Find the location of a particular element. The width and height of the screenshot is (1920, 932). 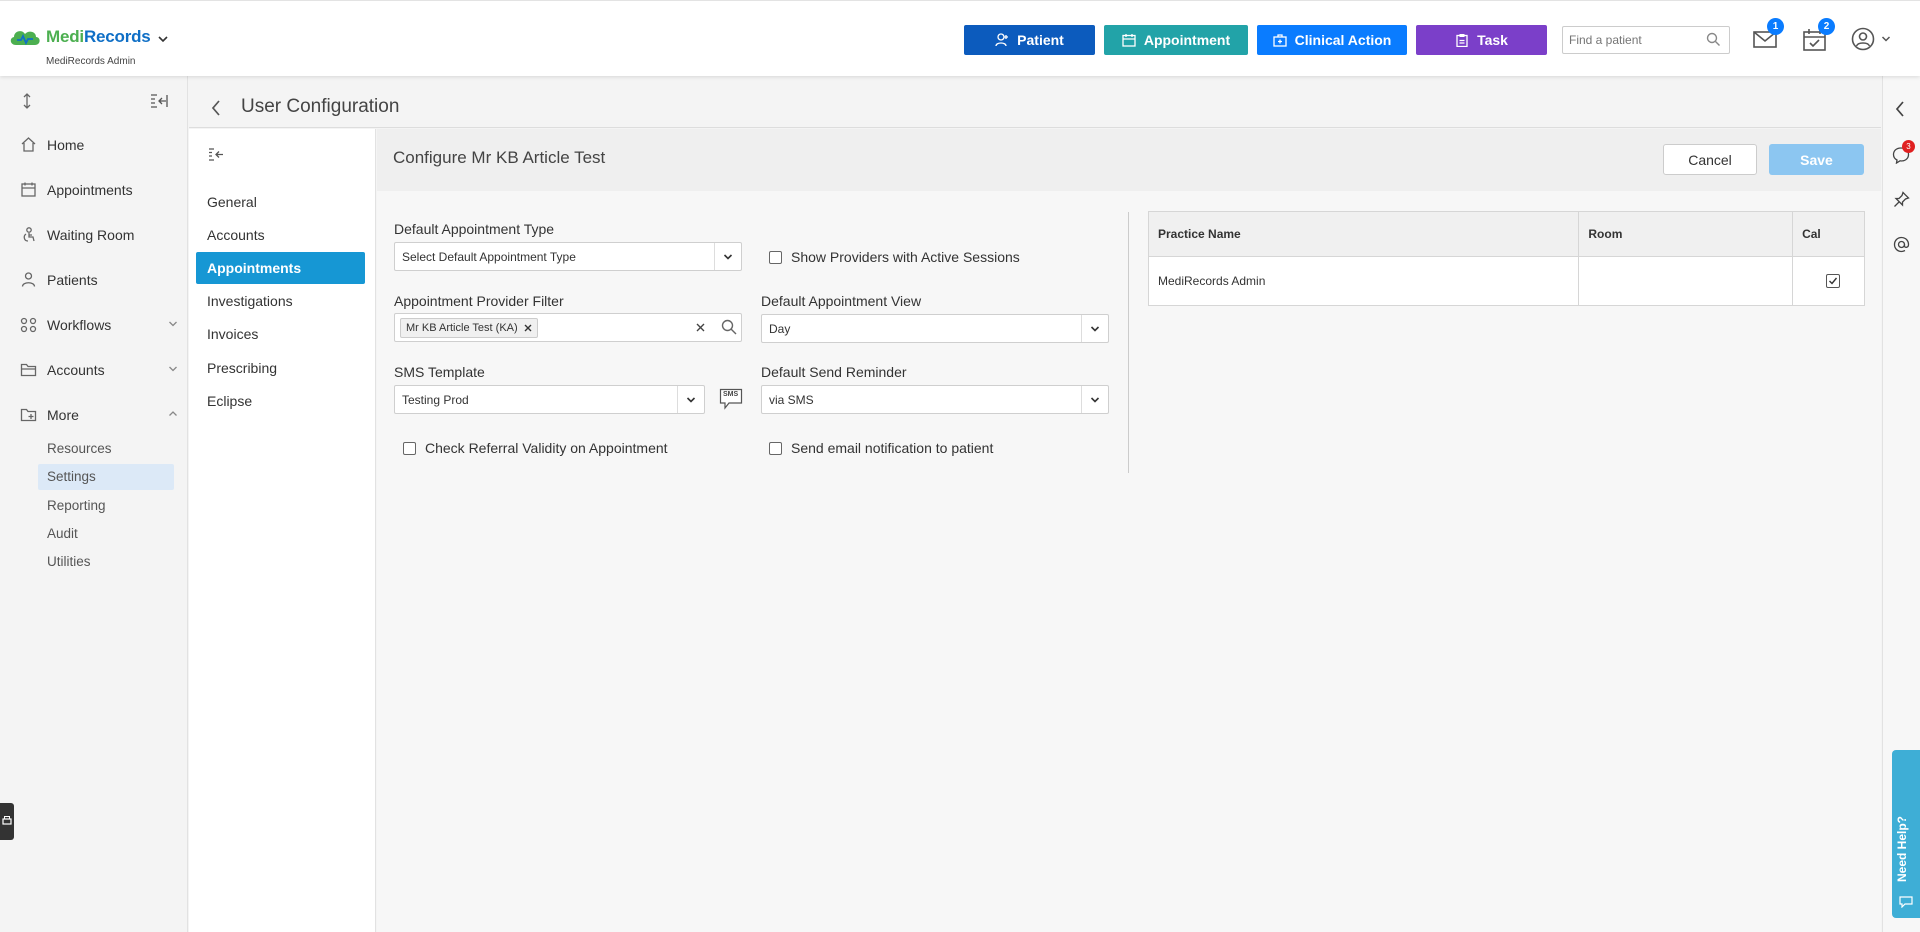

practice-table: Practice Name Room Cal MediRecords Admin is located at coordinates (1506, 258).